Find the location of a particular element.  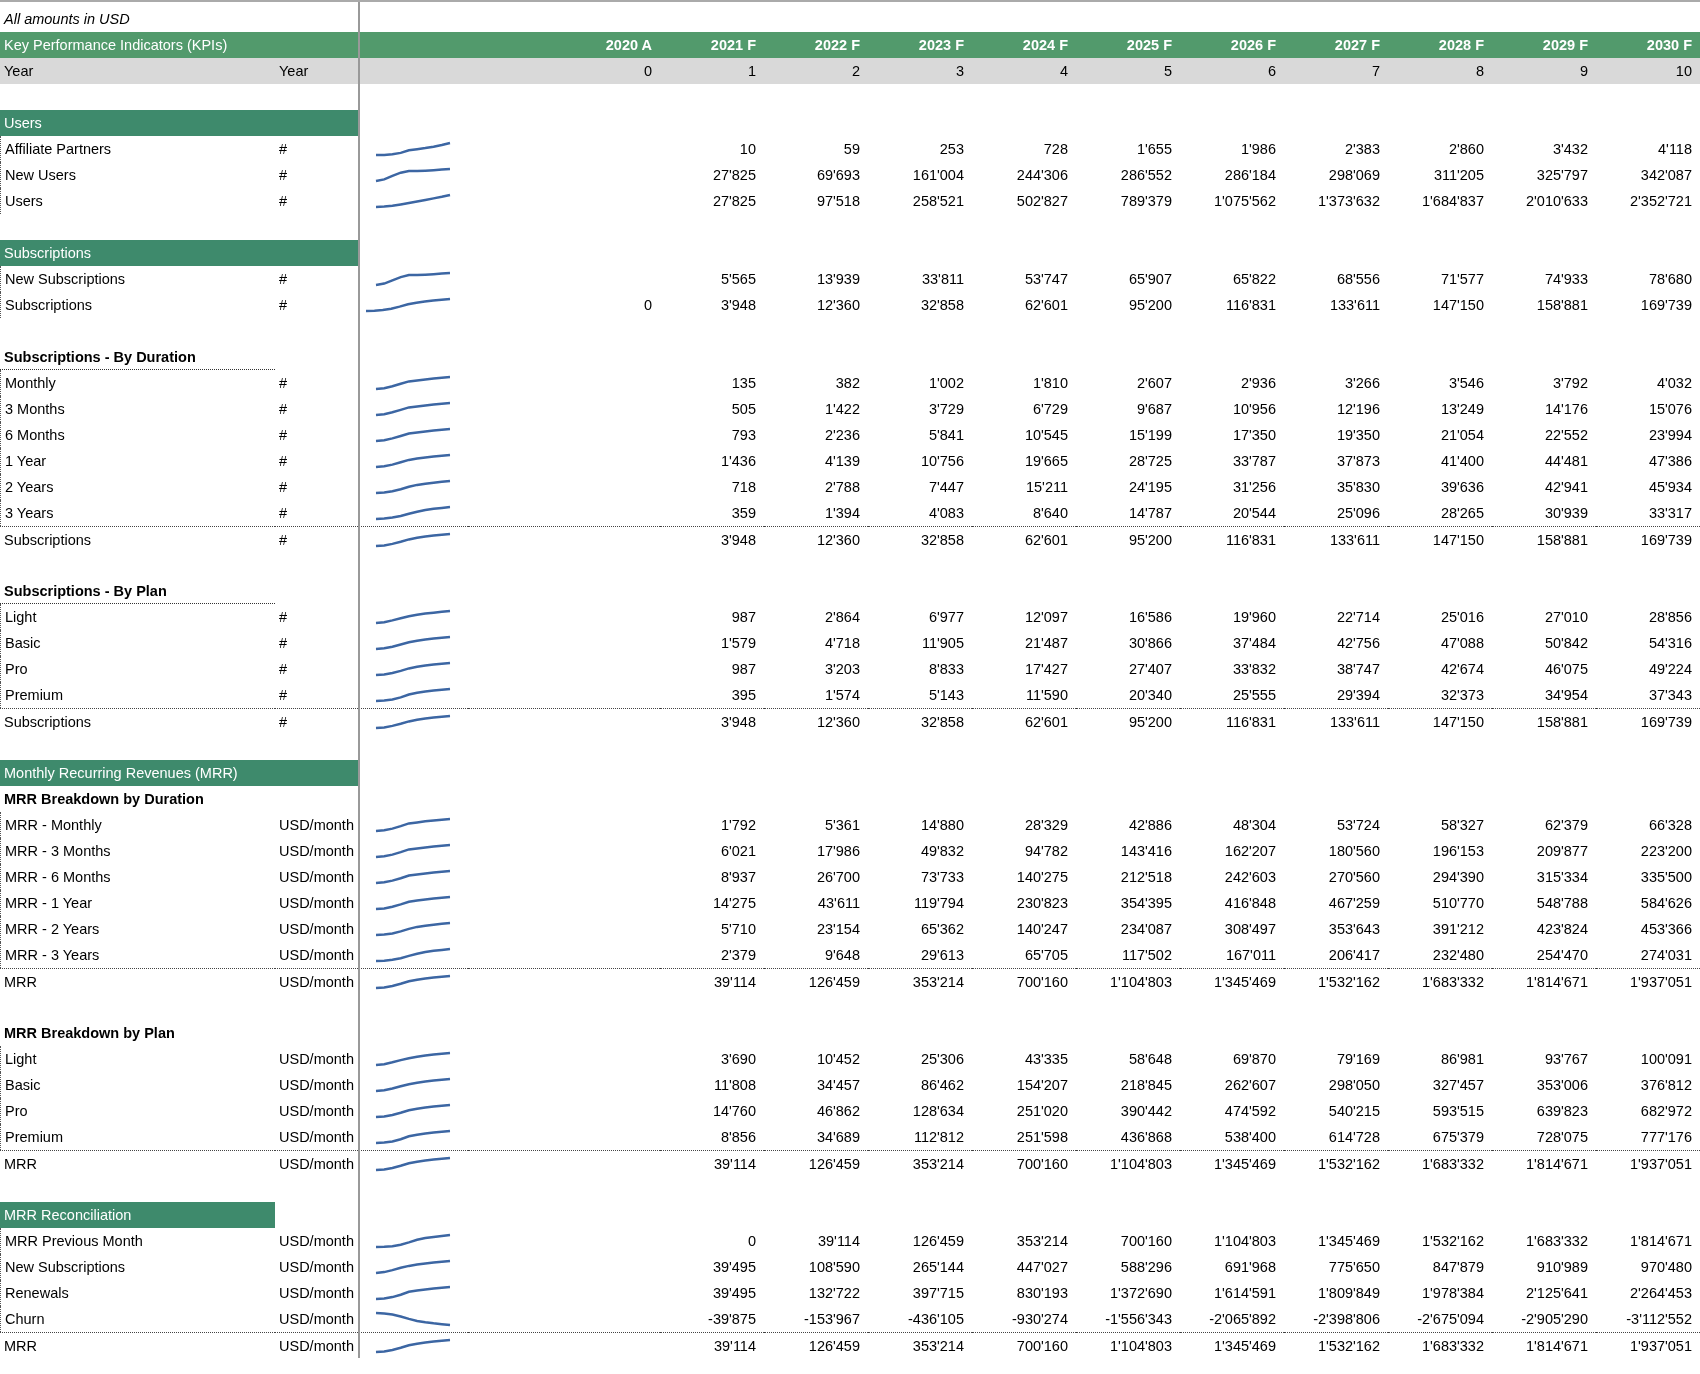

table-cell-text: 474'592 is located at coordinates (1250, 1111).